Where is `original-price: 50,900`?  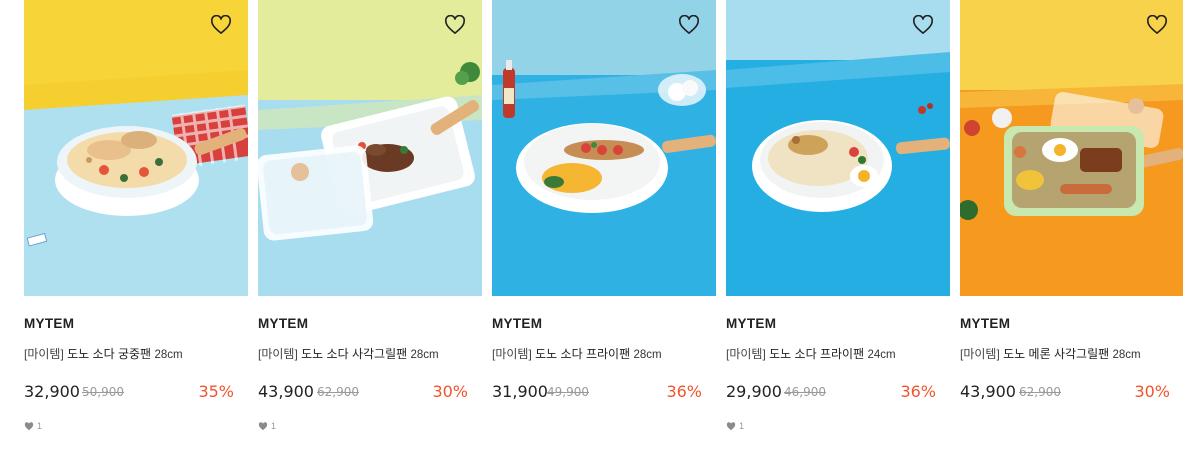 original-price: 50,900 is located at coordinates (103, 392).